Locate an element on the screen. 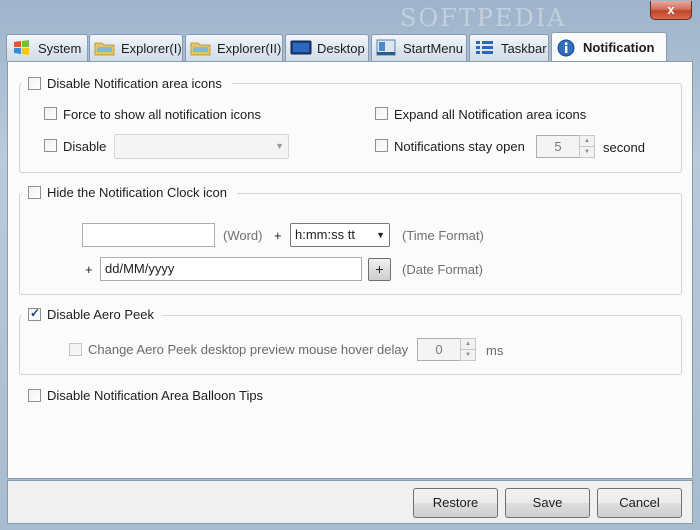 Image resolution: width=700 pixels, height=530 pixels. windows-logo-icon is located at coordinates (22, 48).